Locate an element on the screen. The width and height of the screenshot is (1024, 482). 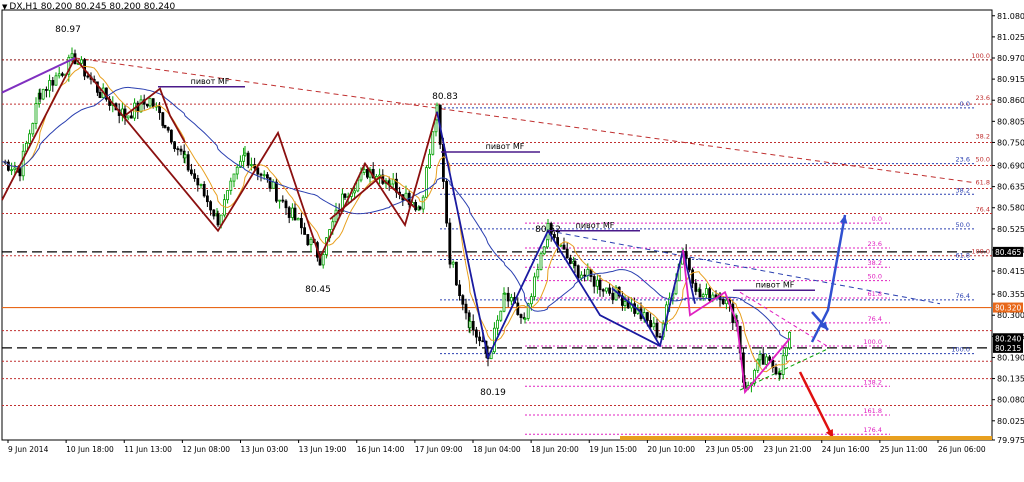
pivot-label: пивот MF is located at coordinates (595, 225).